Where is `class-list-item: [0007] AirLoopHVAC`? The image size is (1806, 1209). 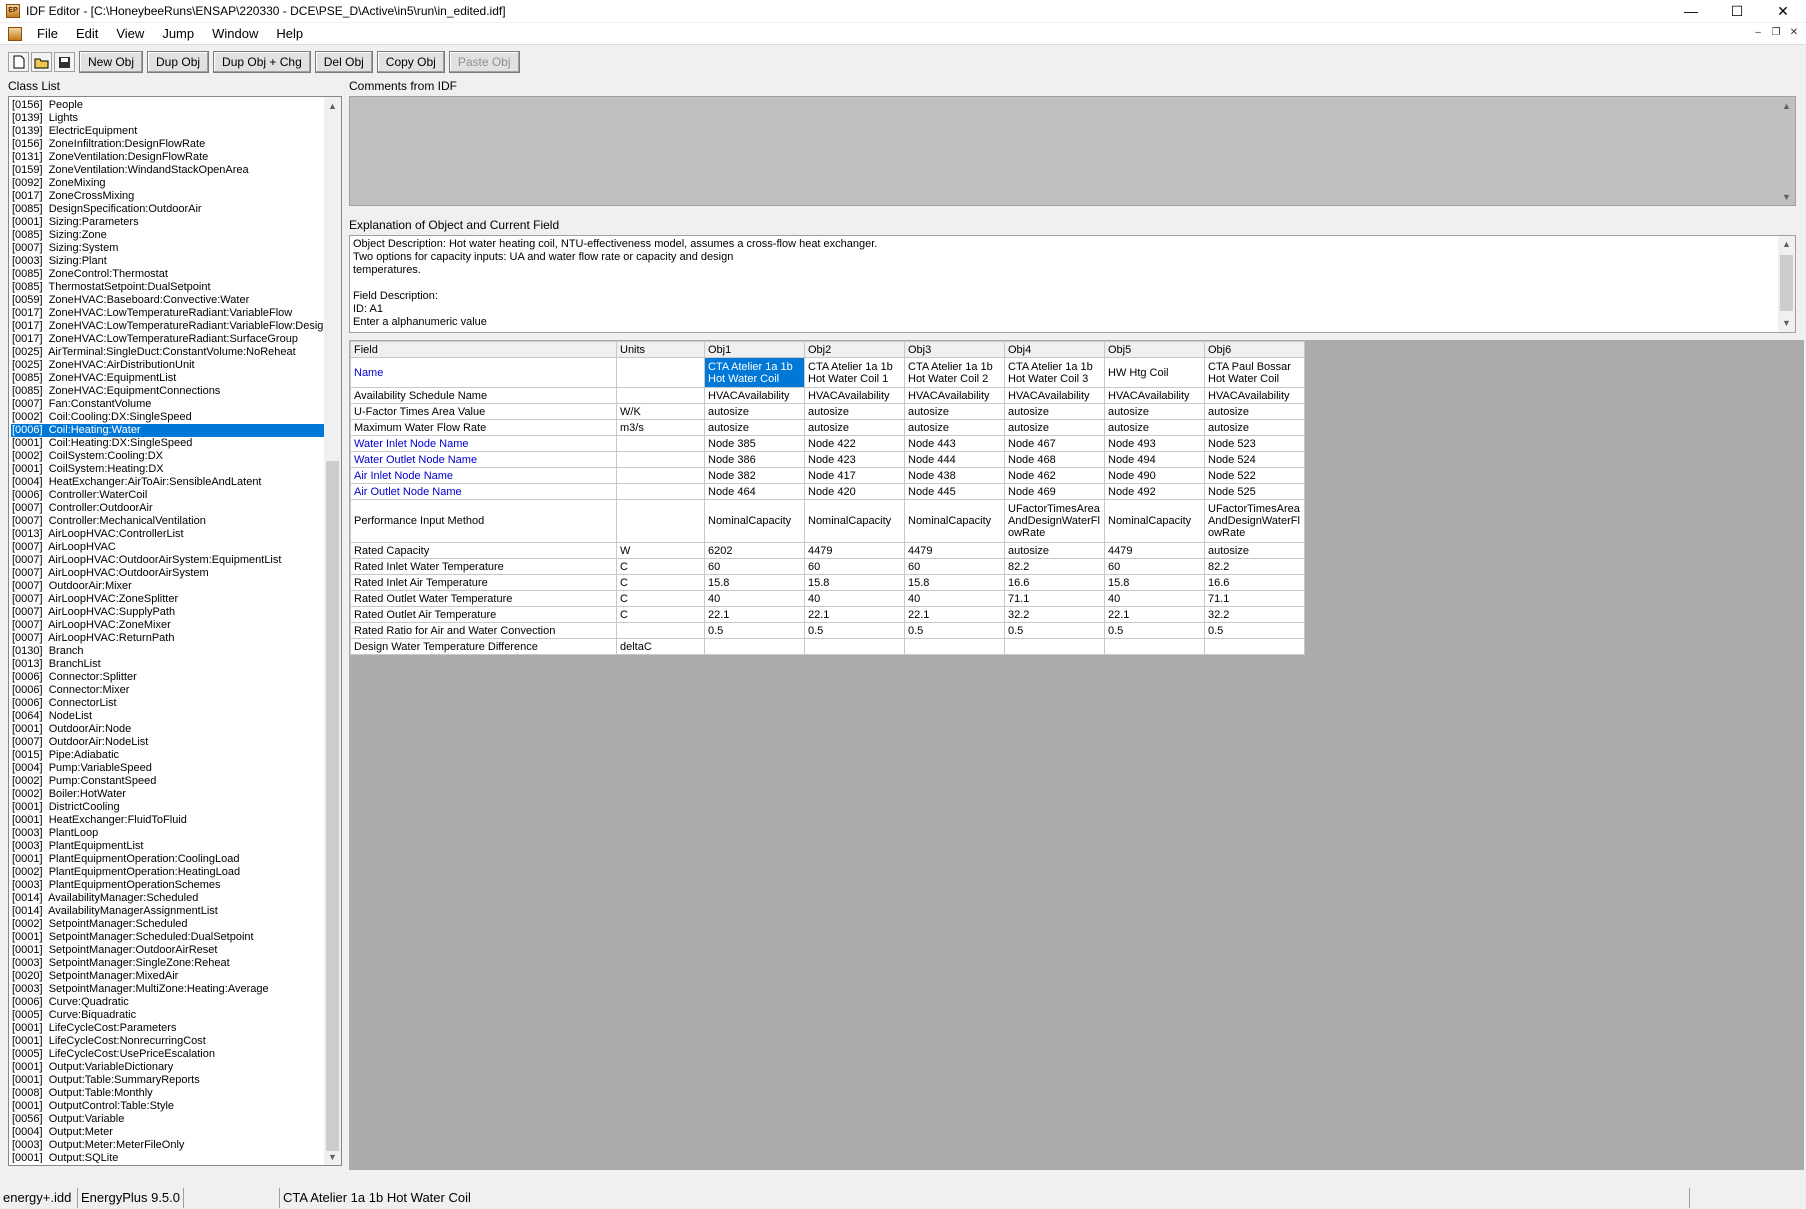 class-list-item: [0007] AirLoopHVAC is located at coordinates (167, 547).